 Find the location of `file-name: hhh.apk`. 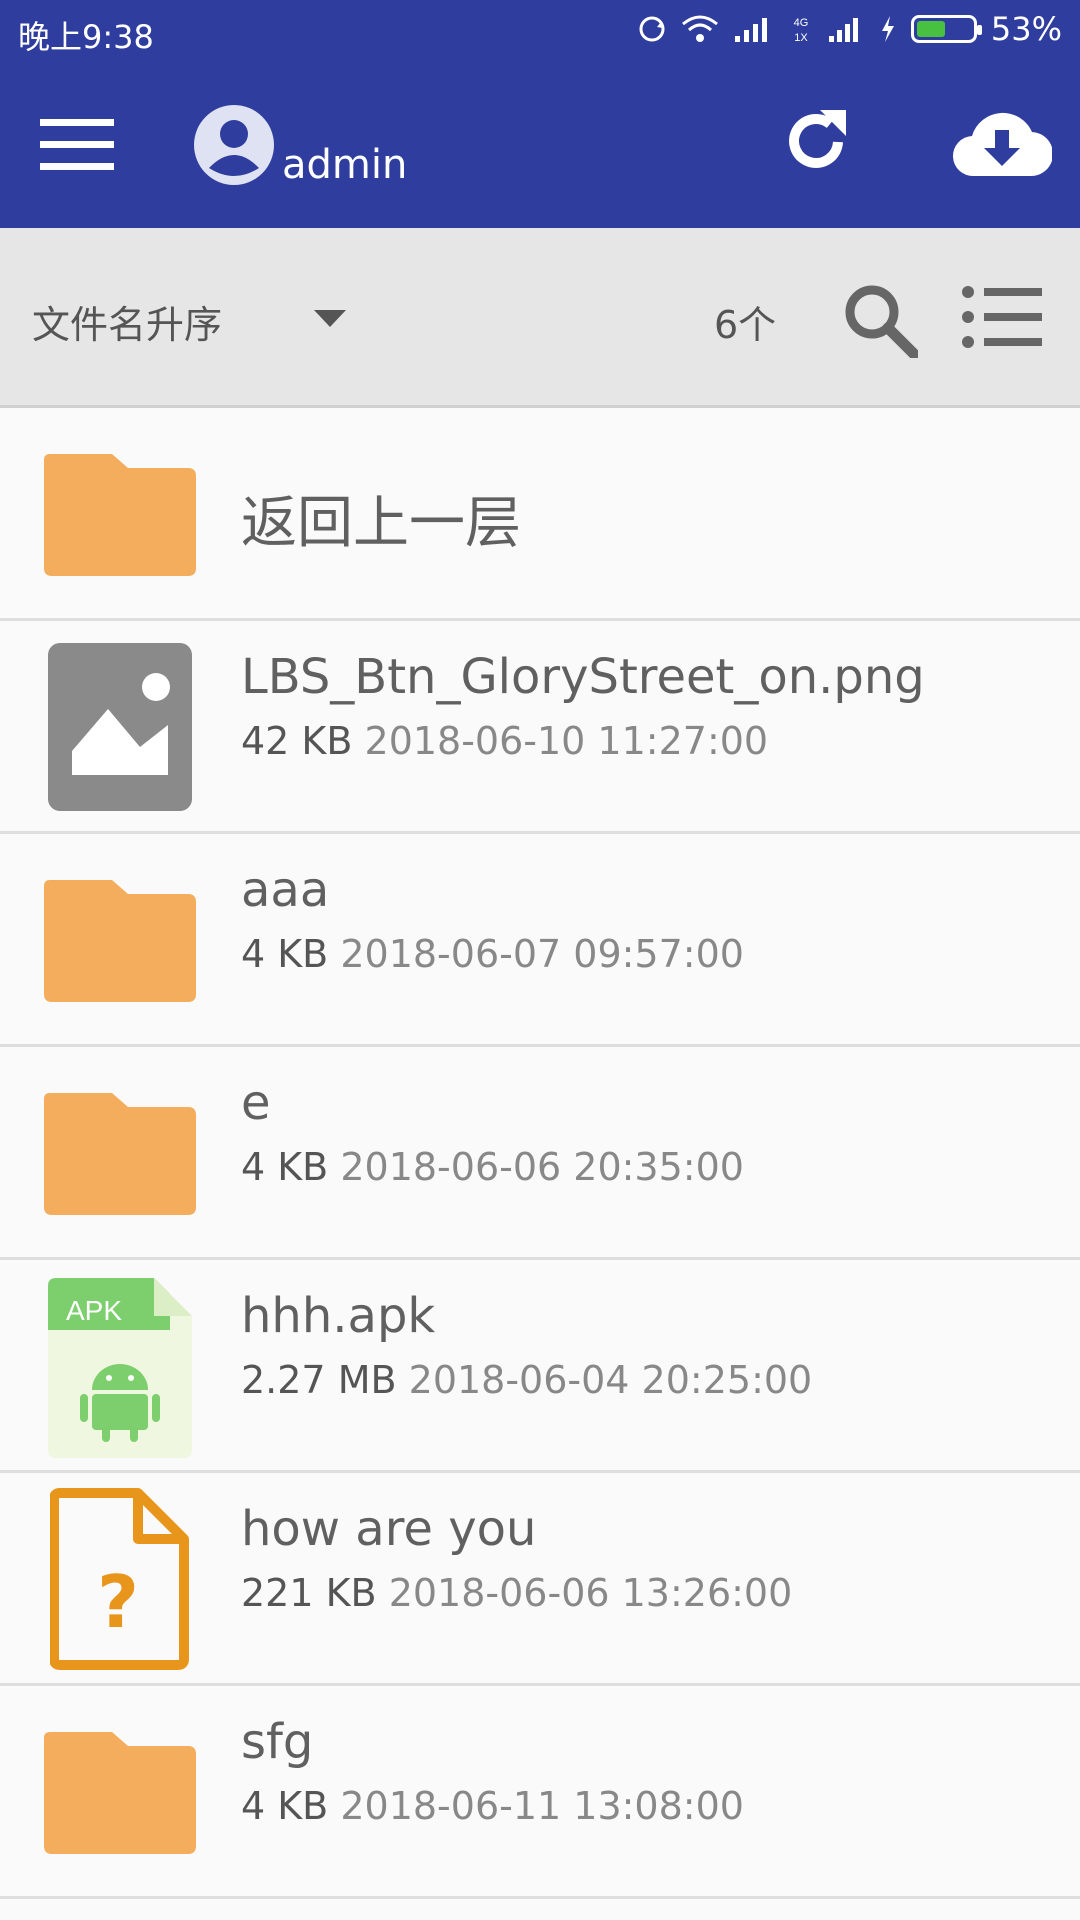

file-name: hhh.apk is located at coordinates (338, 1316).